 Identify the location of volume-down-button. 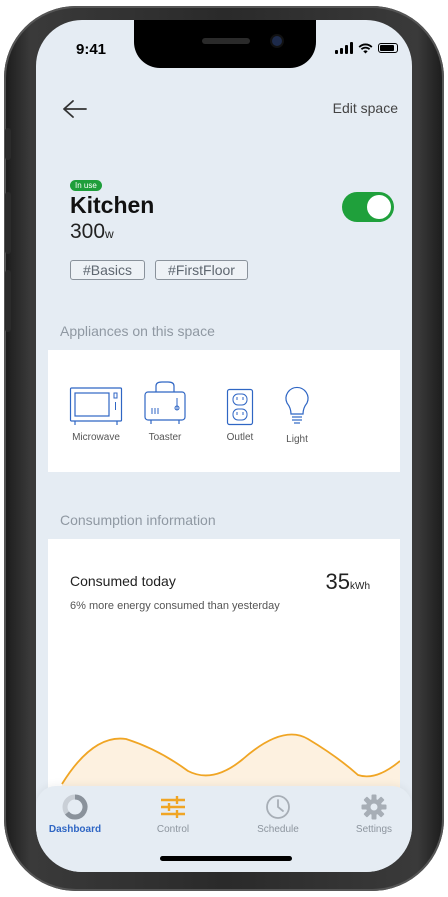
(8, 301).